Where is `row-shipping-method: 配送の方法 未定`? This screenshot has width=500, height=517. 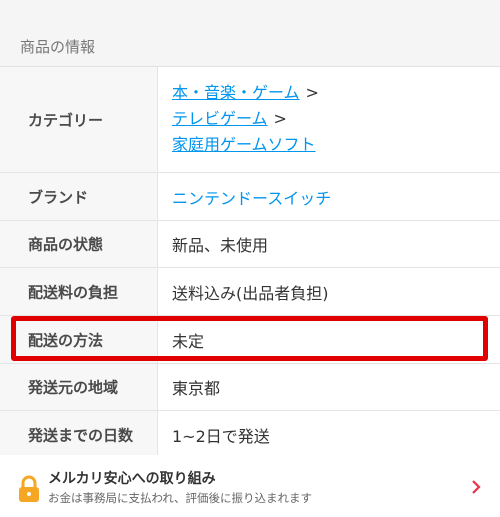
row-shipping-method: 配送の方法 未定 is located at coordinates (250, 340).